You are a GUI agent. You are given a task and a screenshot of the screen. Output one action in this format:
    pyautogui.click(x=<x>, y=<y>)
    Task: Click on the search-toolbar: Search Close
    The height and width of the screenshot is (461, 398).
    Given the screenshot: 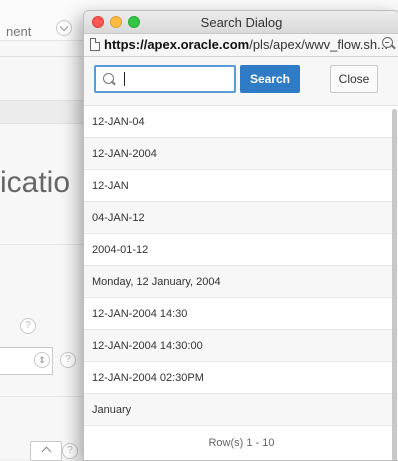 What is the action you would take?
    pyautogui.click(x=241, y=81)
    